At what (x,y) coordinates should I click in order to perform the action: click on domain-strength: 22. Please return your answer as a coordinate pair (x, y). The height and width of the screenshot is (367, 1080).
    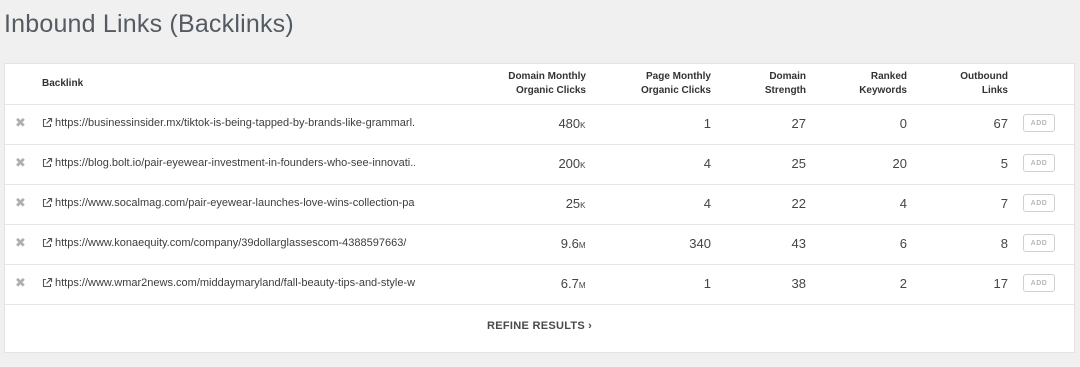
    Looking at the image, I should click on (798, 203).